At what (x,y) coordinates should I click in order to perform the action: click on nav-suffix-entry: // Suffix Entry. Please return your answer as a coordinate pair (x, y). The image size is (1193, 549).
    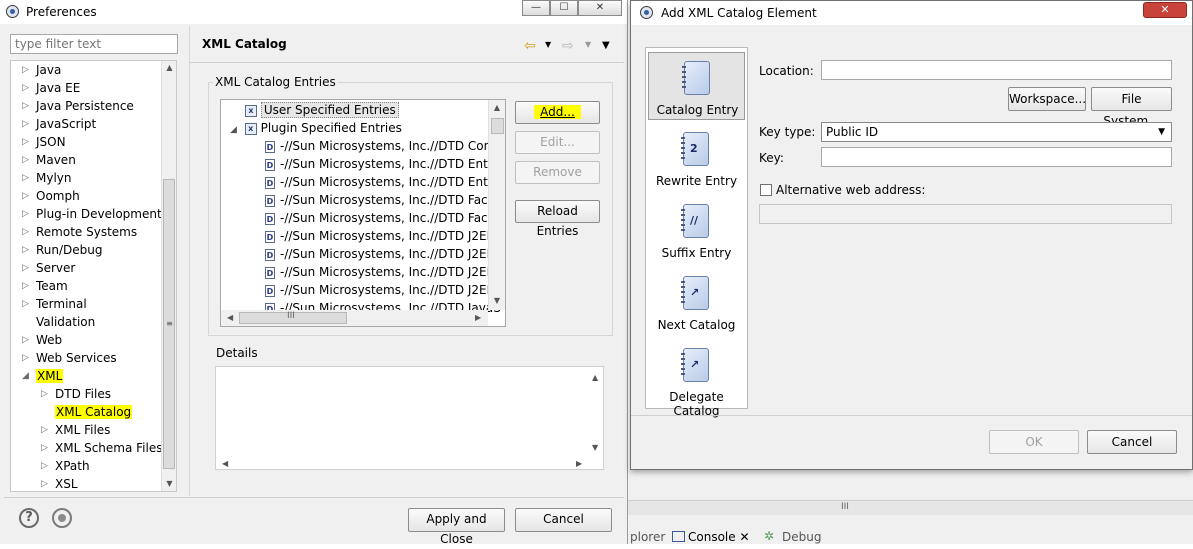
    Looking at the image, I should click on (696, 230).